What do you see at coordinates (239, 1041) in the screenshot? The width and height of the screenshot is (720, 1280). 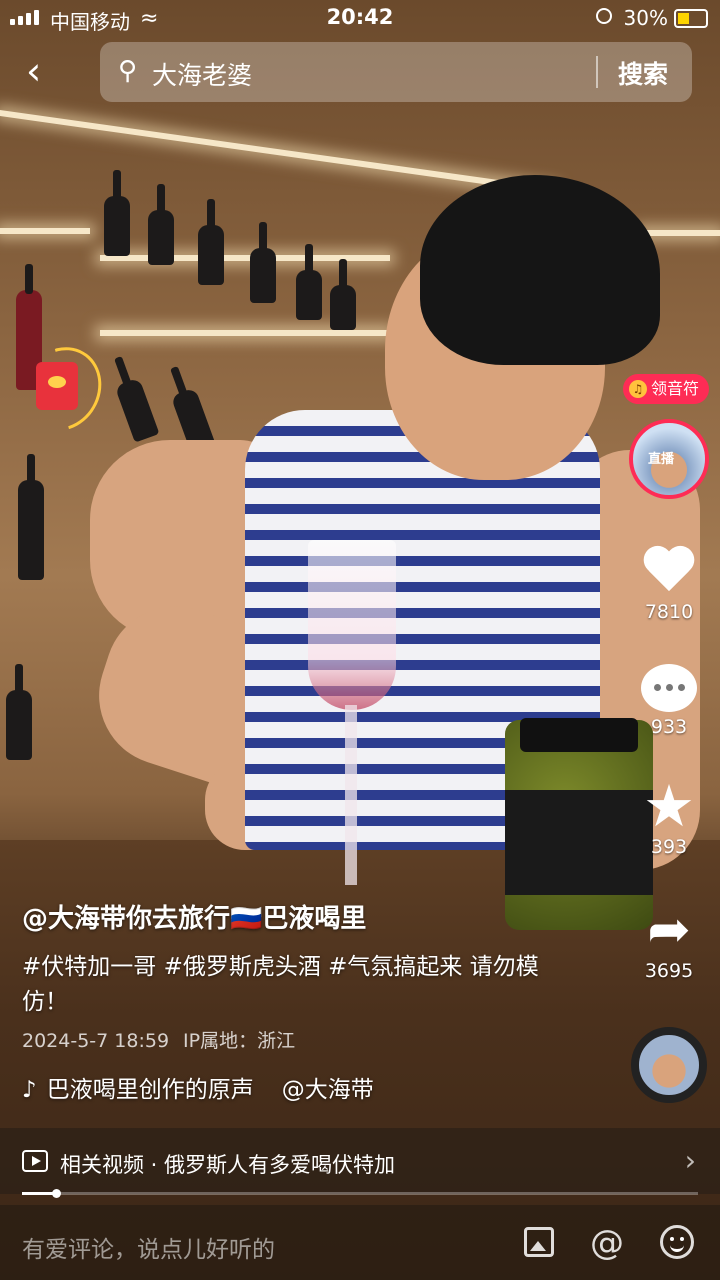 I see `ip-location: IP属地：浙江` at bounding box center [239, 1041].